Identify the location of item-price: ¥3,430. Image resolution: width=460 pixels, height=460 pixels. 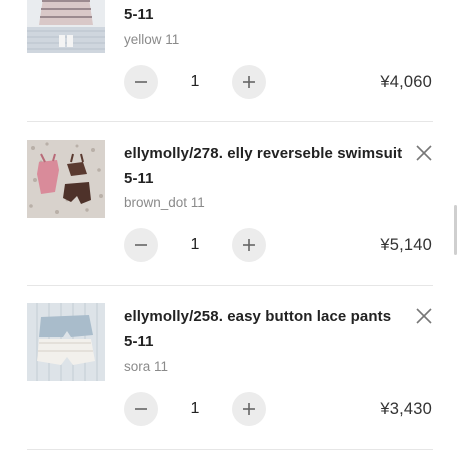
(406, 409).